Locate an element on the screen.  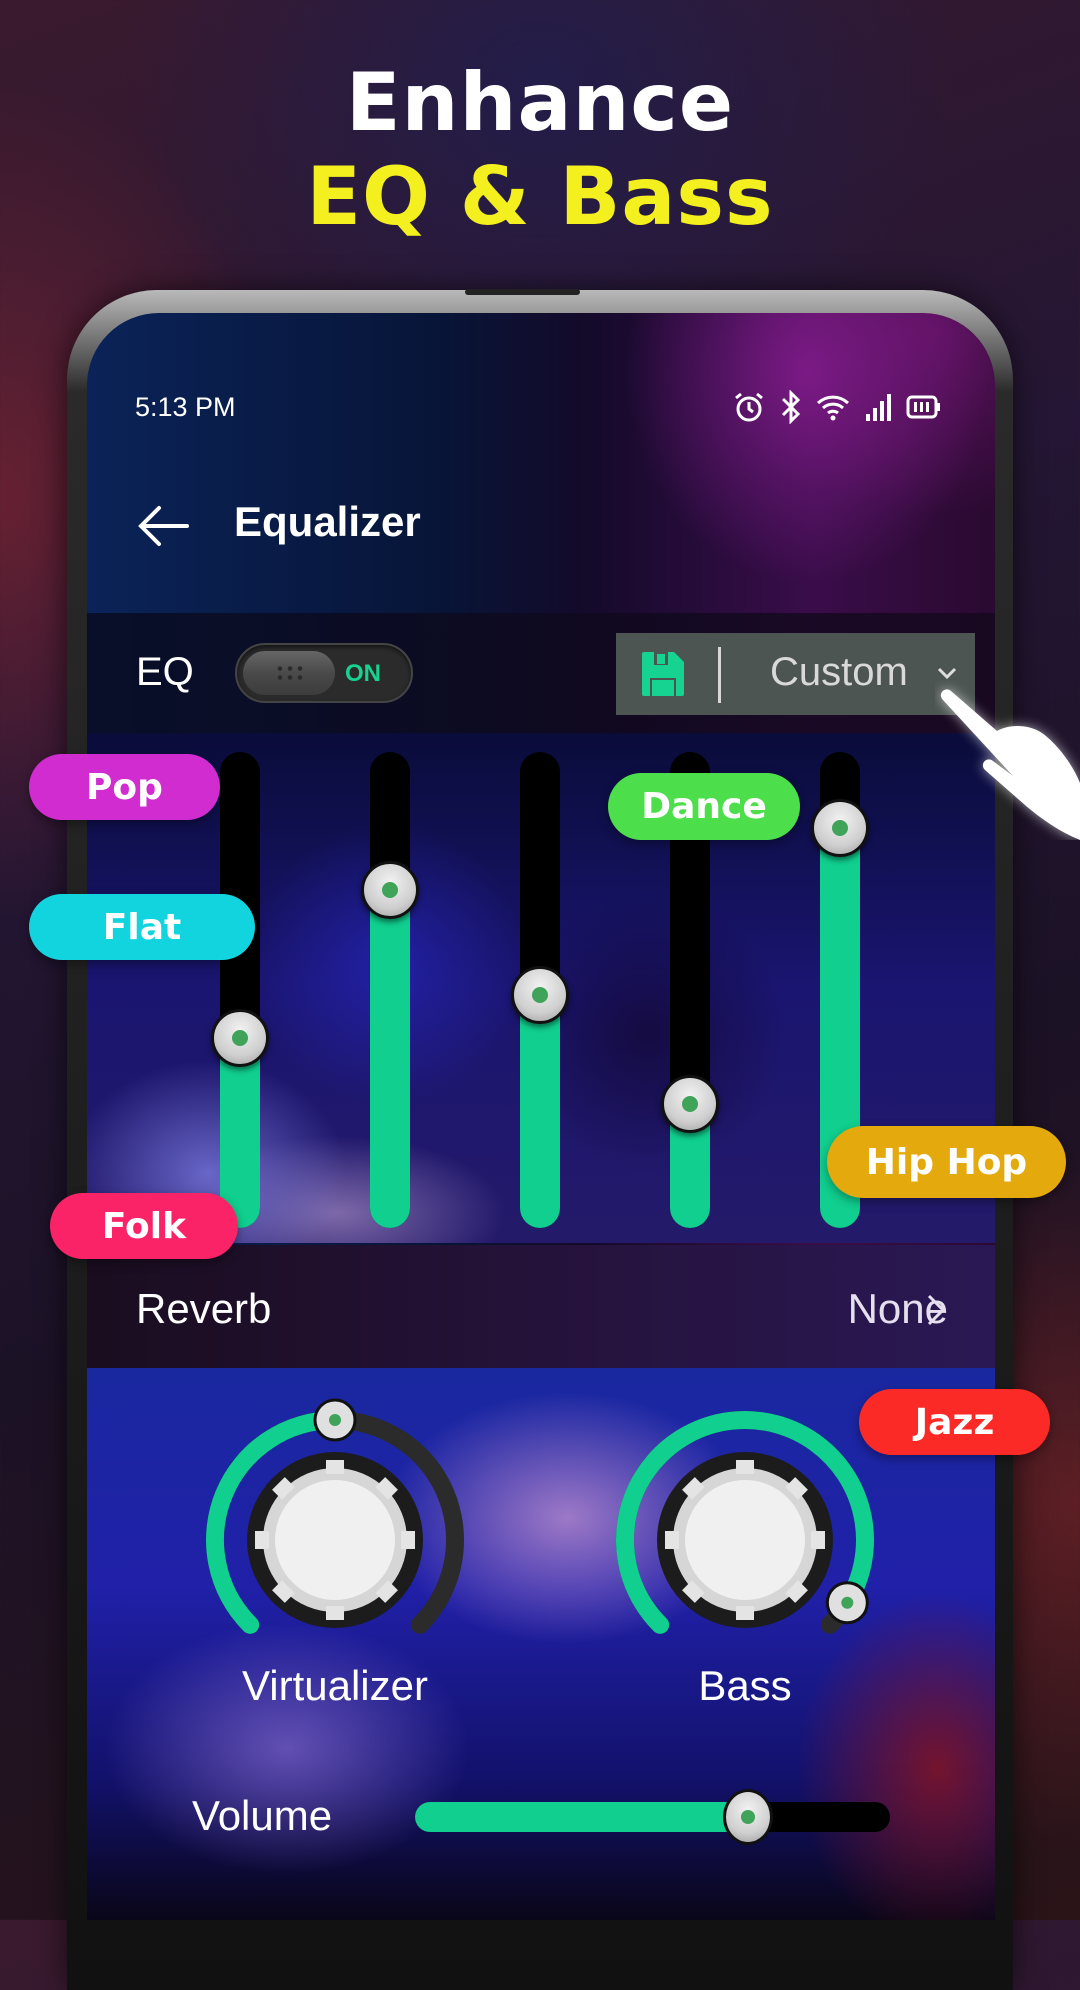
preset-chip-hip-hop: Hip Hop is located at coordinates (946, 1162).